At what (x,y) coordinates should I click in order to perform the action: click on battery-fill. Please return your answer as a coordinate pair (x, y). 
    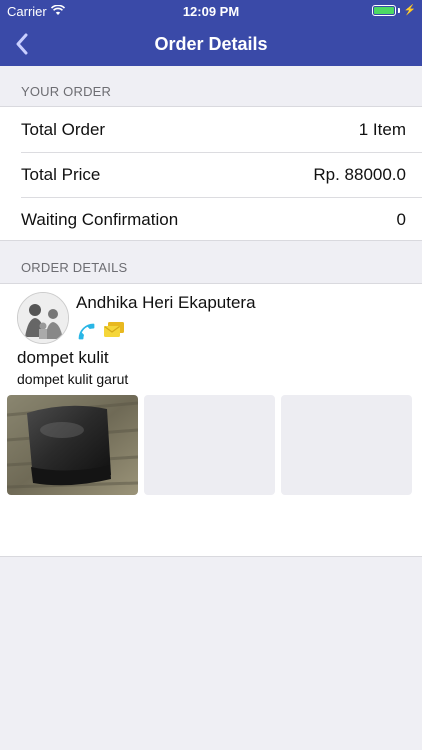
    Looking at the image, I should click on (383, 10).